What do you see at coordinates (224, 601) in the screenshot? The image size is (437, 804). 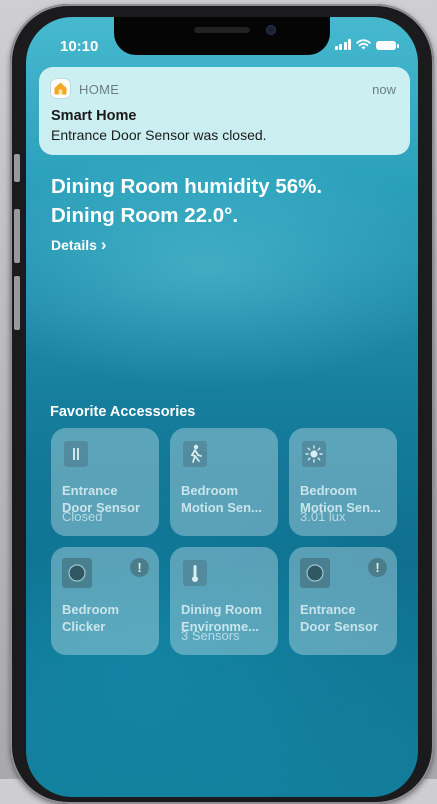 I see `accessory-tile: Dining Room Environme... 3 Sensors` at bounding box center [224, 601].